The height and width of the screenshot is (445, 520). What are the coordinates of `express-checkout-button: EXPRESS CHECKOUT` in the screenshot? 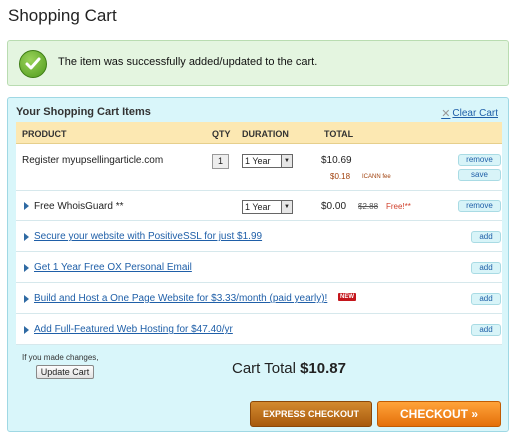 It's located at (311, 414).